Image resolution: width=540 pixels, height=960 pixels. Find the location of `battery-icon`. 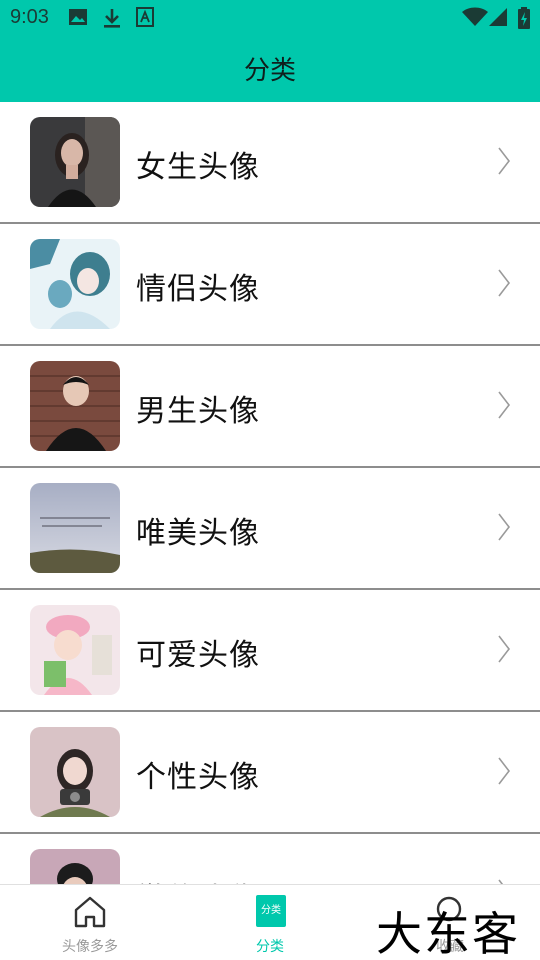

battery-icon is located at coordinates (524, 18).